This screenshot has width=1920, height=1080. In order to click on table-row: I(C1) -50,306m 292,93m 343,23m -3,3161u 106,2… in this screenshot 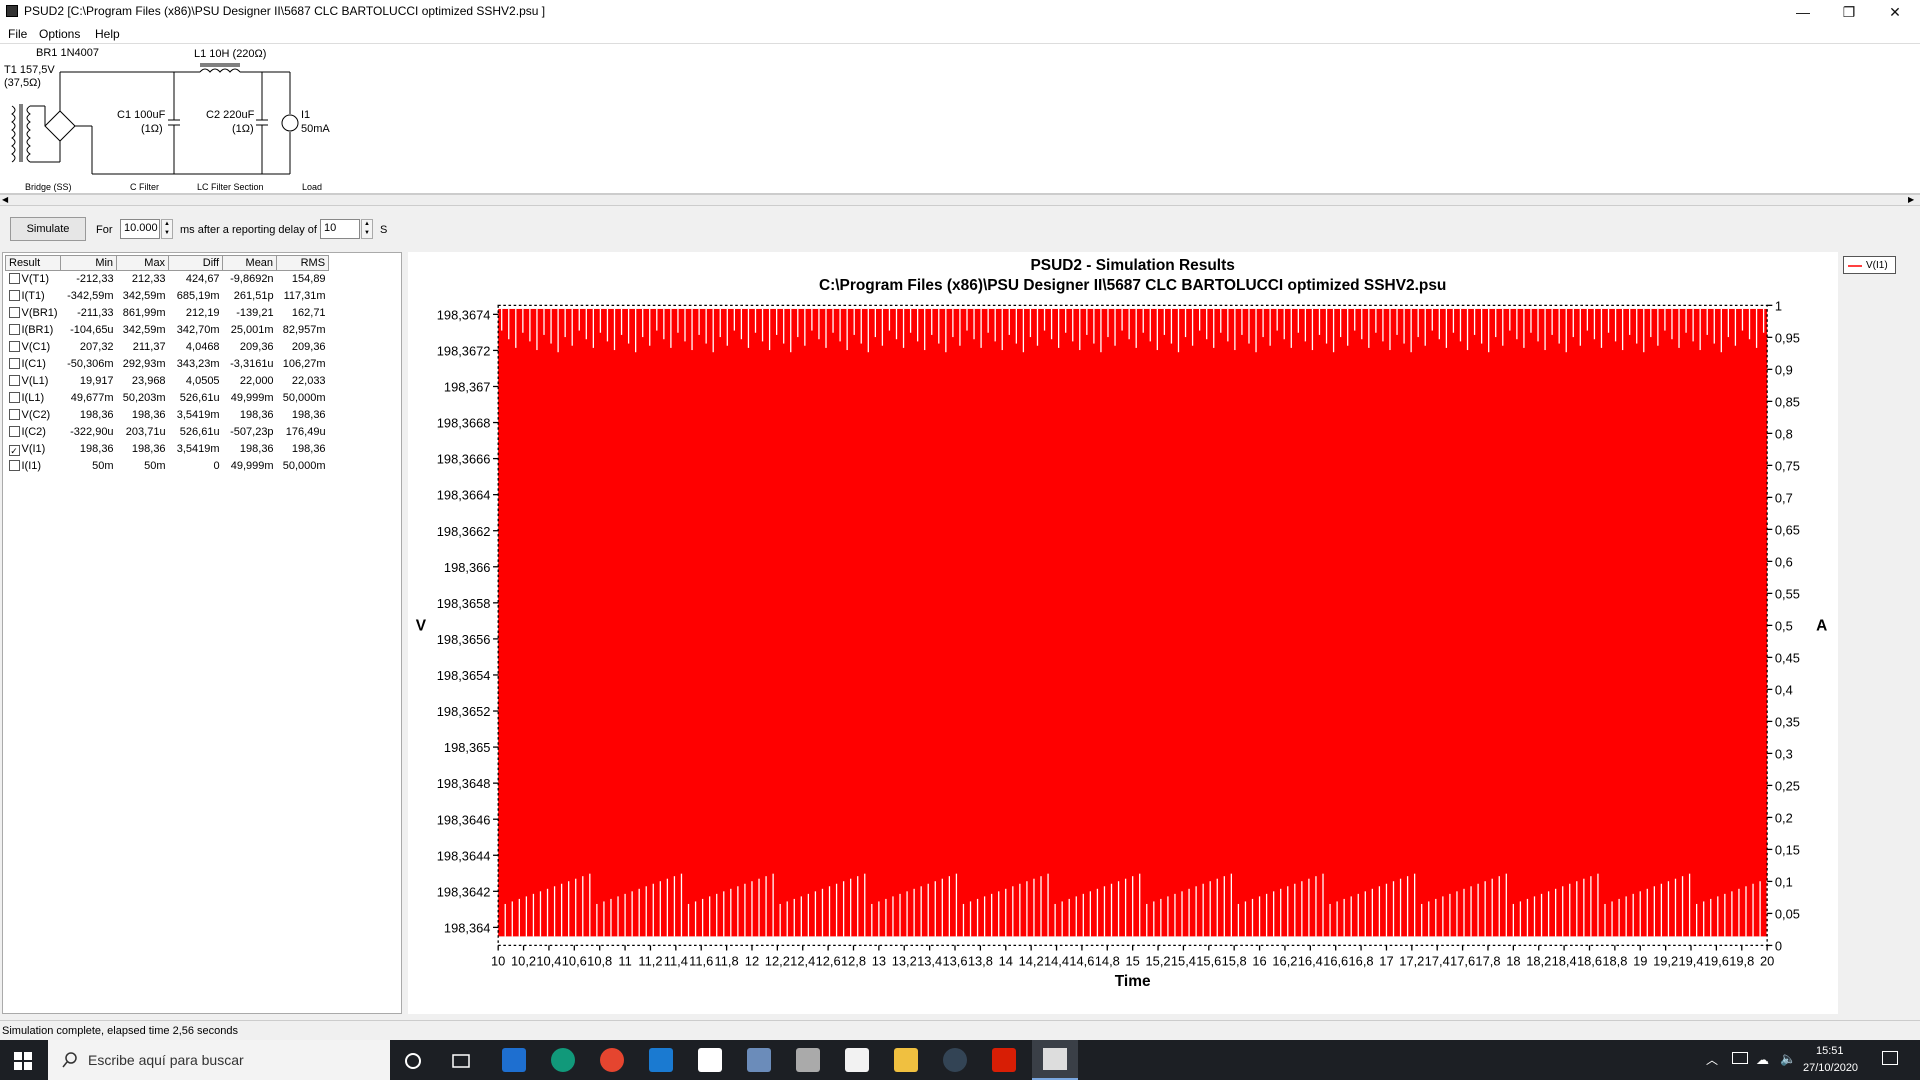, I will do `click(167, 364)`.